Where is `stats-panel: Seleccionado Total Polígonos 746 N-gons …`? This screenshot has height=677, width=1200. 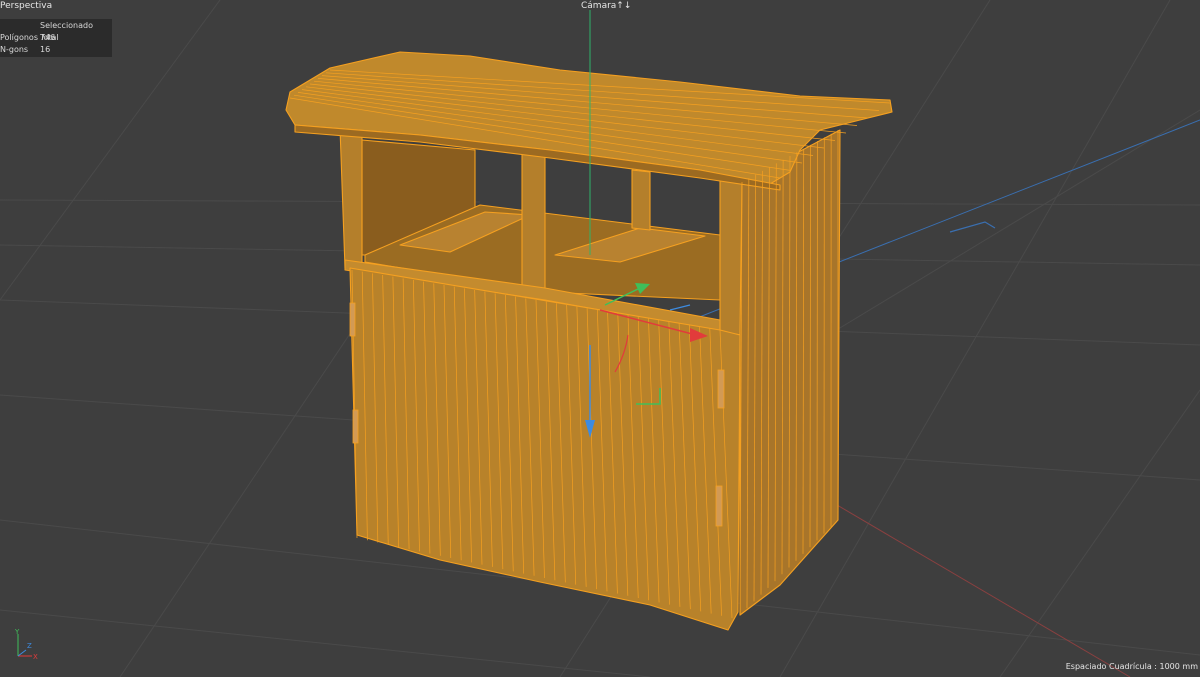
stats-panel: Seleccionado Total Polígonos 746 N-gons … is located at coordinates (56, 38).